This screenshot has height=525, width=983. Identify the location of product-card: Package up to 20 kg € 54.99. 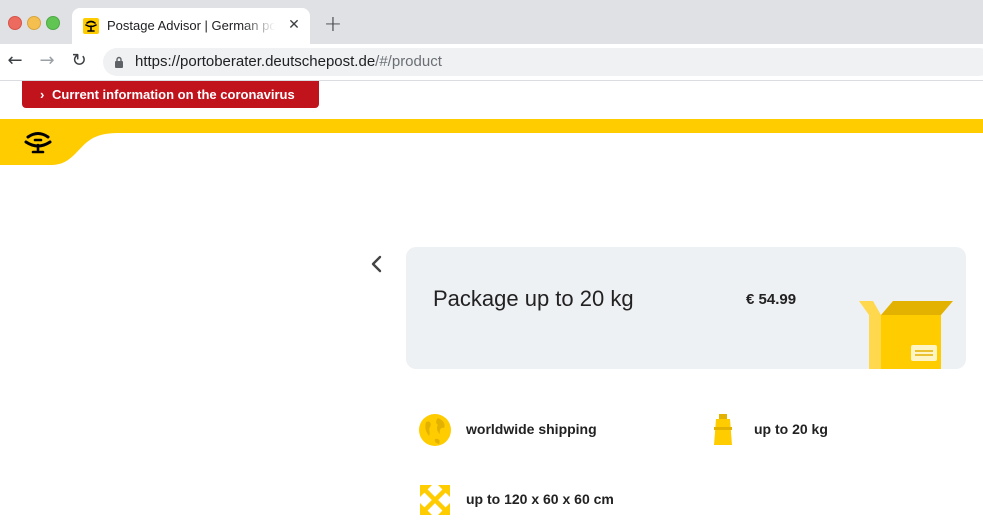
(686, 308).